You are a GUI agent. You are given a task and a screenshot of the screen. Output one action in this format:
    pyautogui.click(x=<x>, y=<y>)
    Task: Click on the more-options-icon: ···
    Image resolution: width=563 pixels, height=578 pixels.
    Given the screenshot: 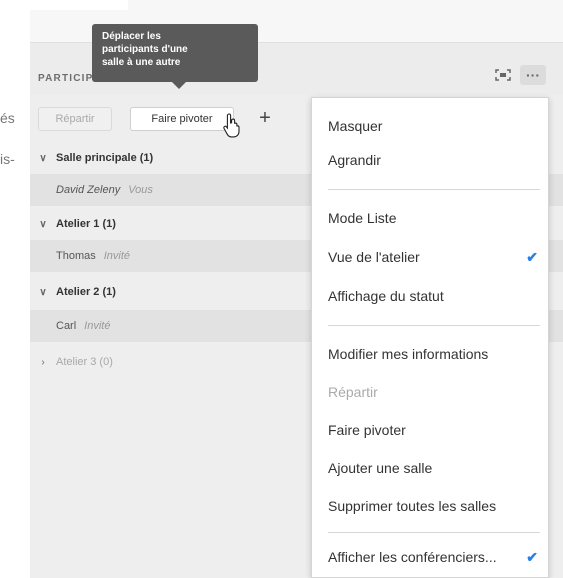 What is the action you would take?
    pyautogui.click(x=533, y=75)
    